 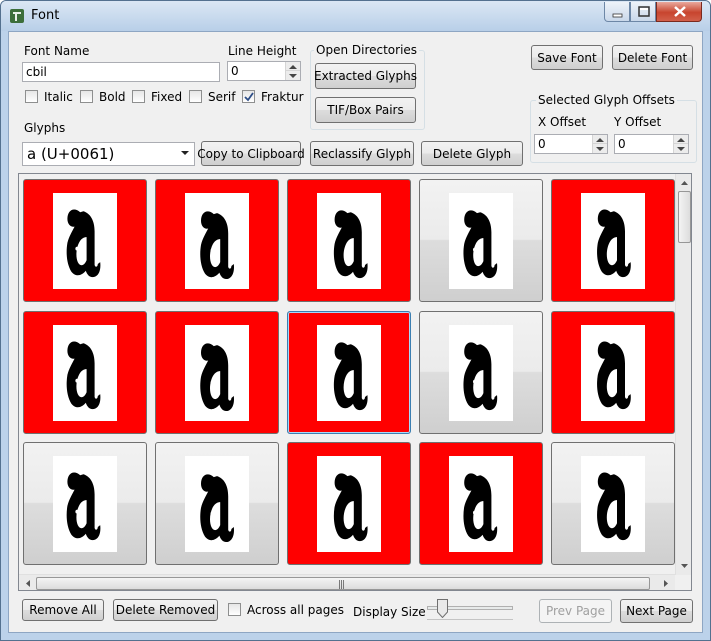 I want to click on remove-all-button: Remove All, so click(x=63, y=610).